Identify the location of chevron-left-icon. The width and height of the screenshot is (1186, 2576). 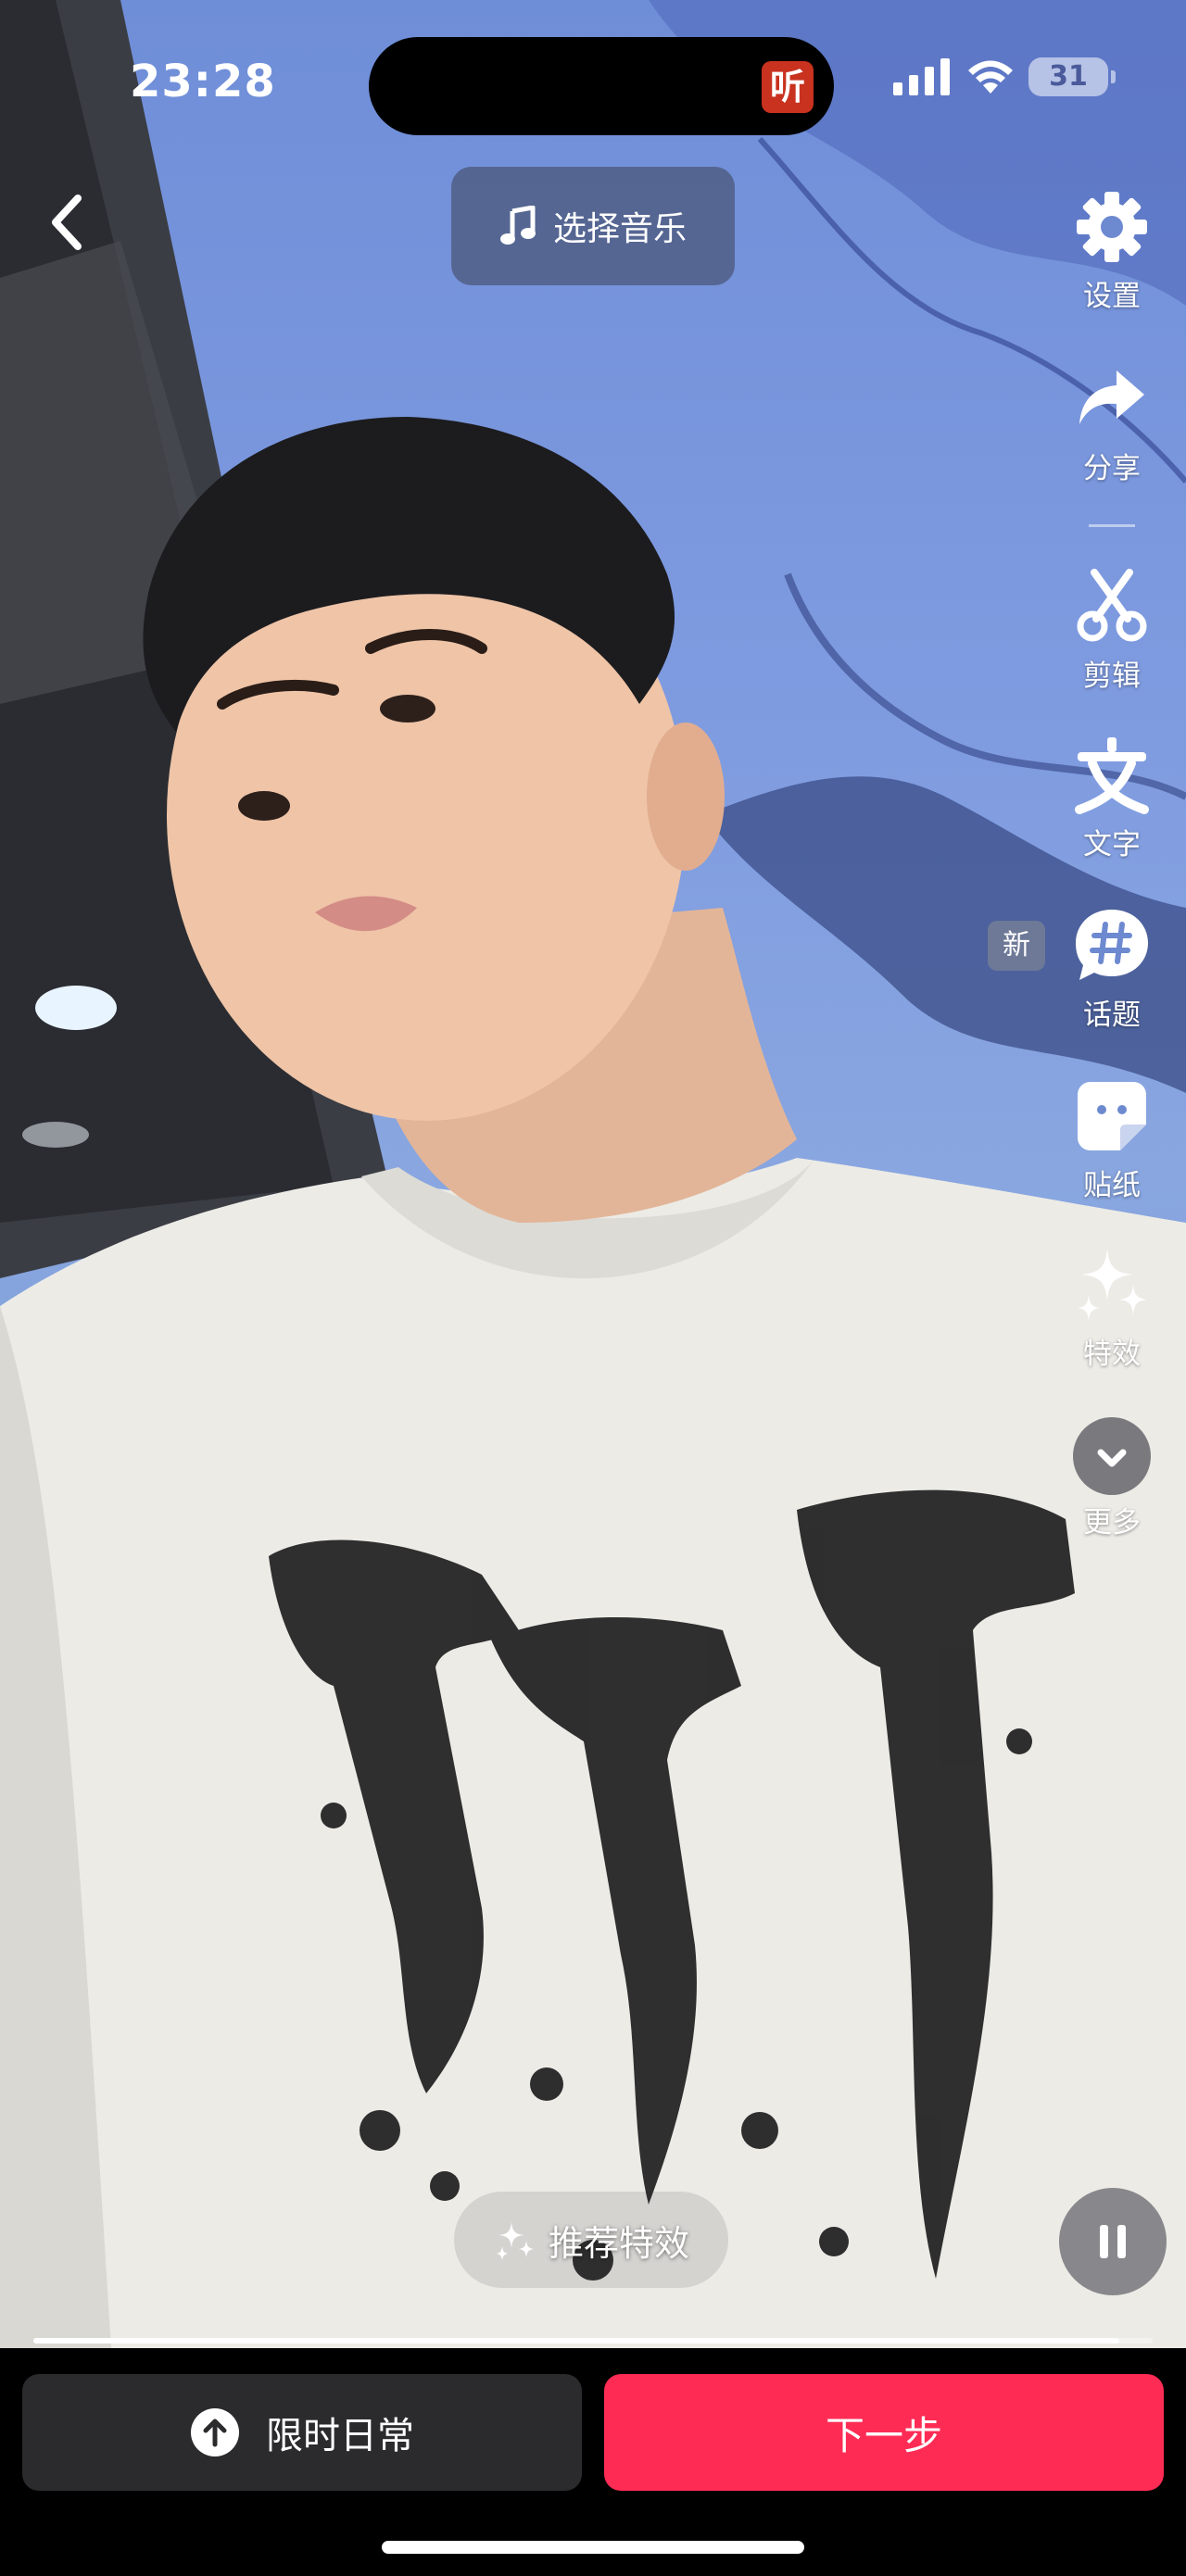
(67, 222).